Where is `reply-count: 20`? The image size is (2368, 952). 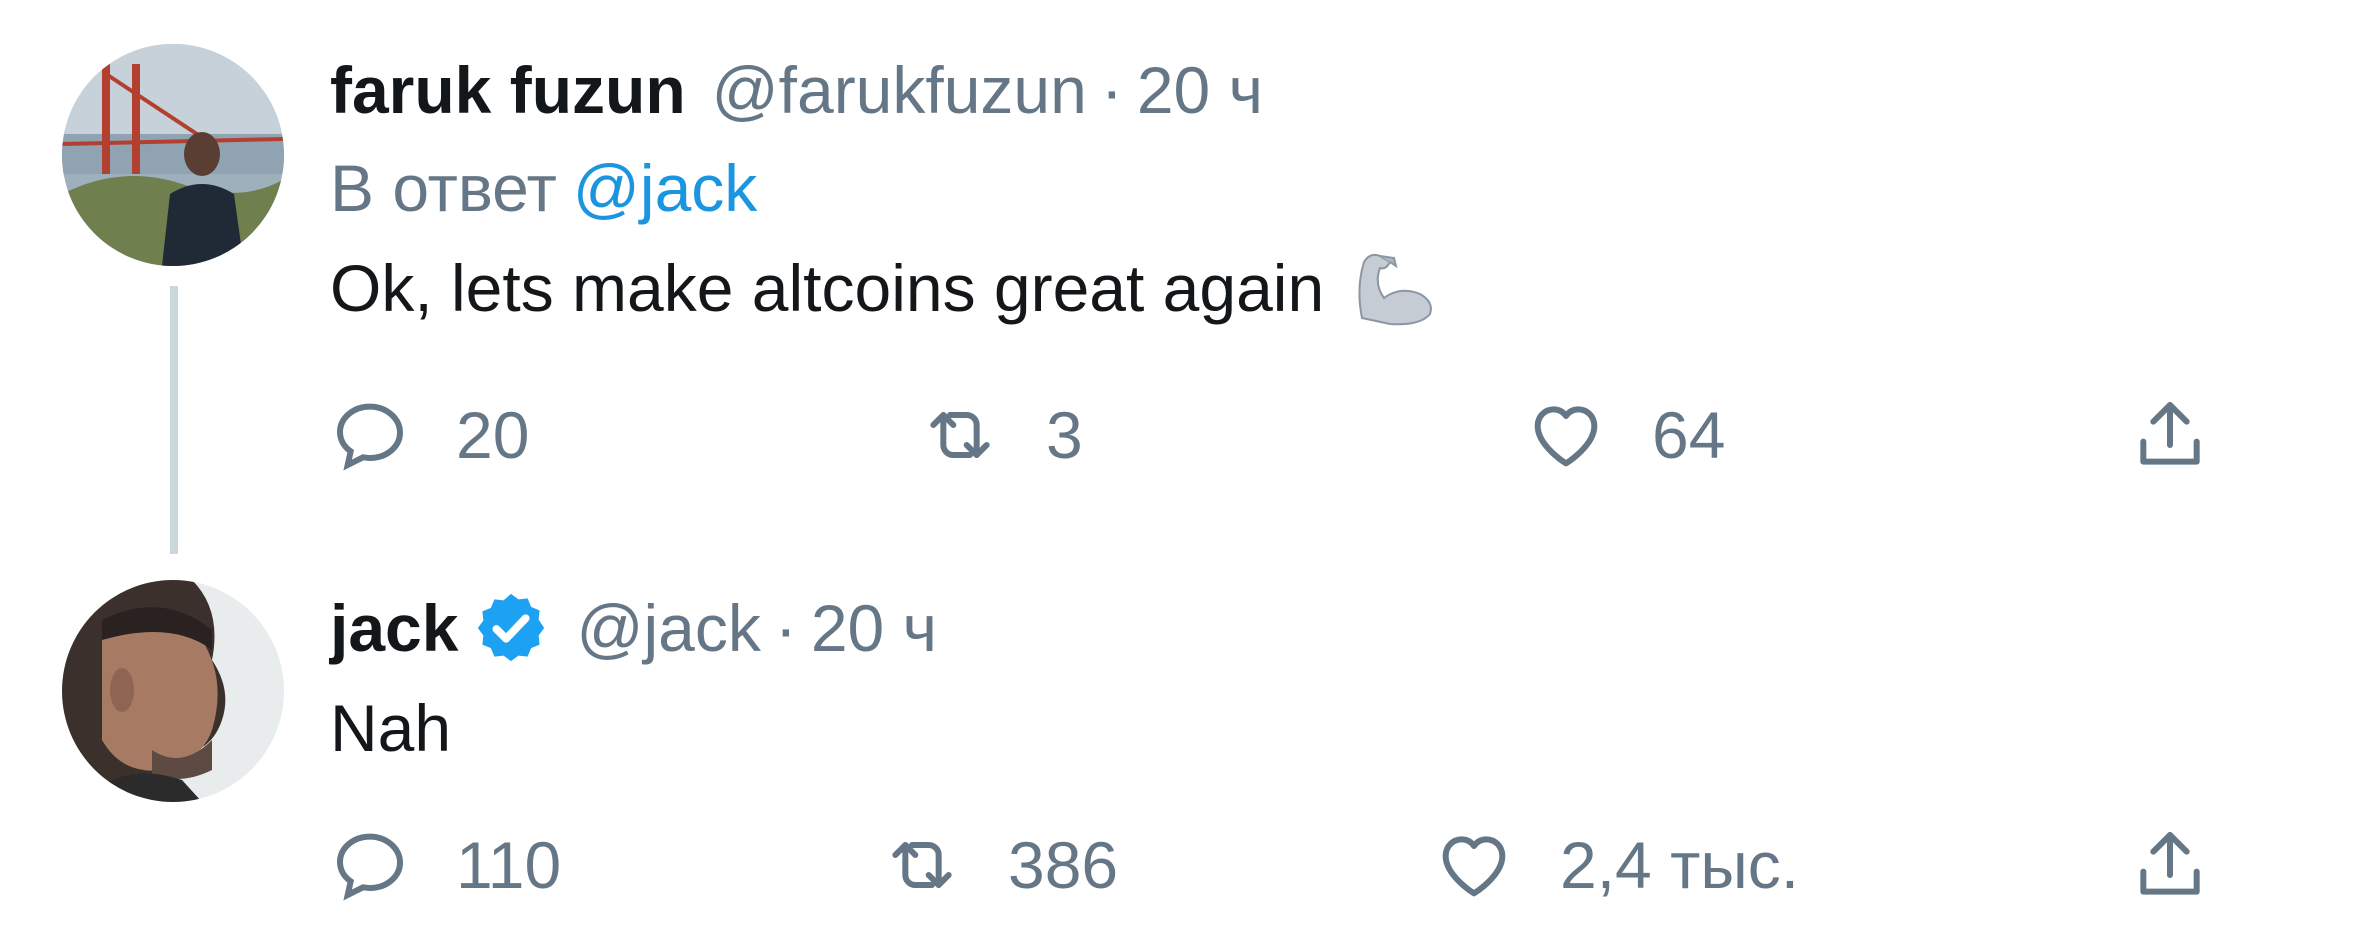
reply-count: 20 is located at coordinates (493, 435).